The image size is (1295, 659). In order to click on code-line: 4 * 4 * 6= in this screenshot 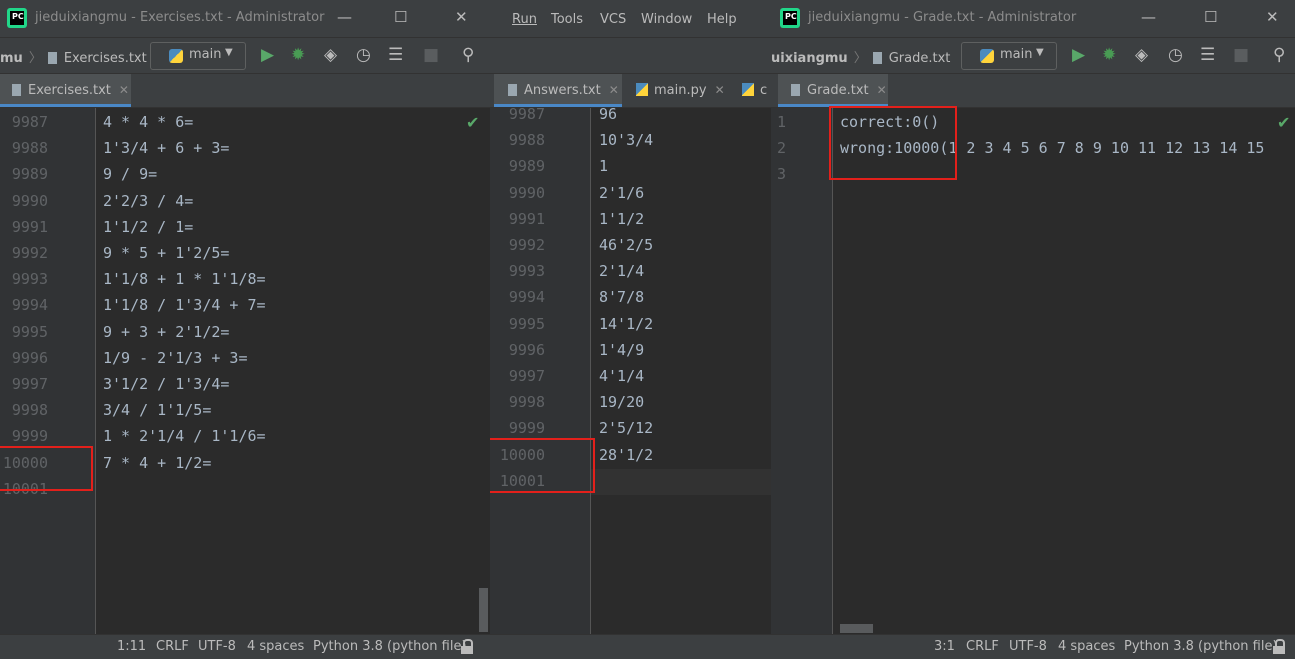, I will do `click(148, 122)`.